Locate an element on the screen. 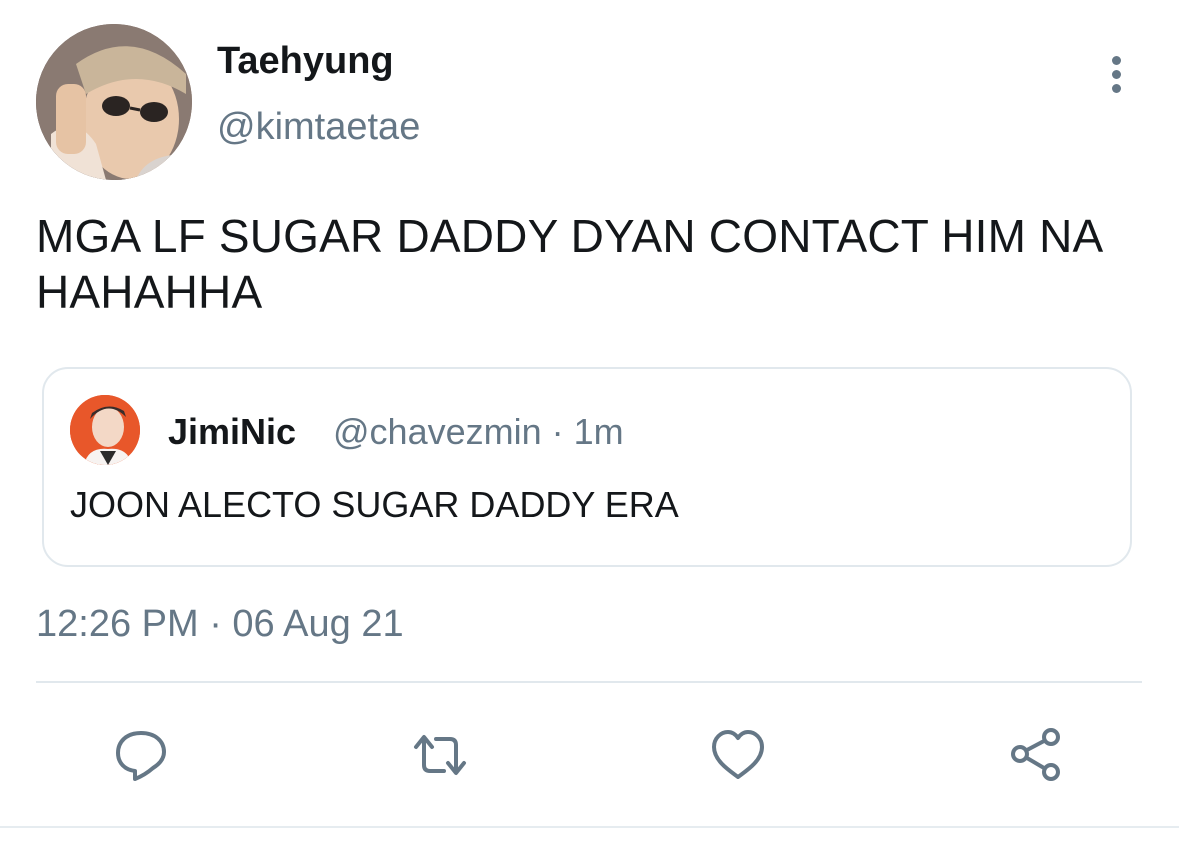 Image resolution: width=1179 pixels, height=846 pixels. share-icon is located at coordinates (1037, 755).